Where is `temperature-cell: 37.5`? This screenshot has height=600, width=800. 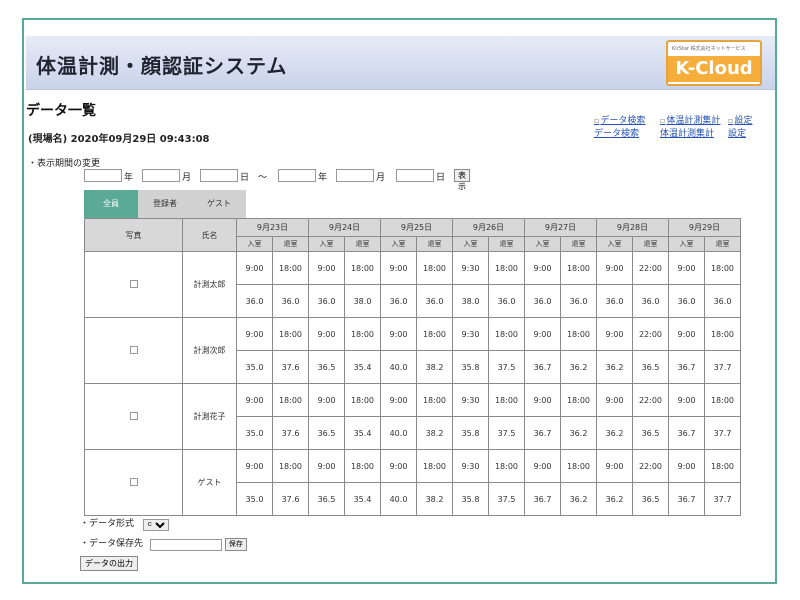 temperature-cell: 37.5 is located at coordinates (506, 433).